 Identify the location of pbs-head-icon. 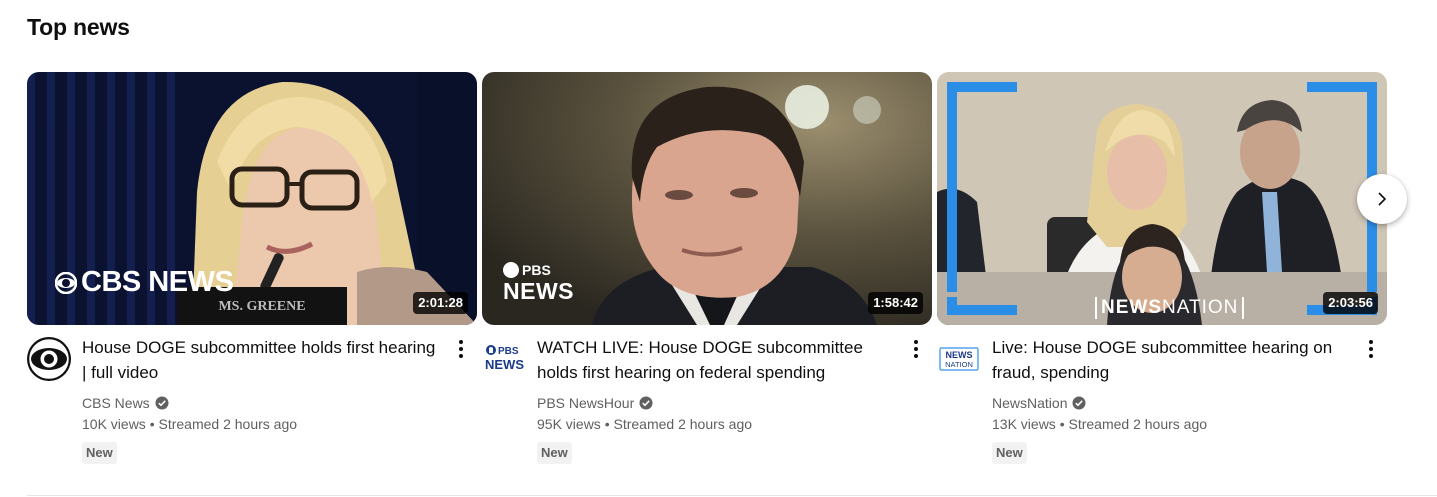
(511, 270).